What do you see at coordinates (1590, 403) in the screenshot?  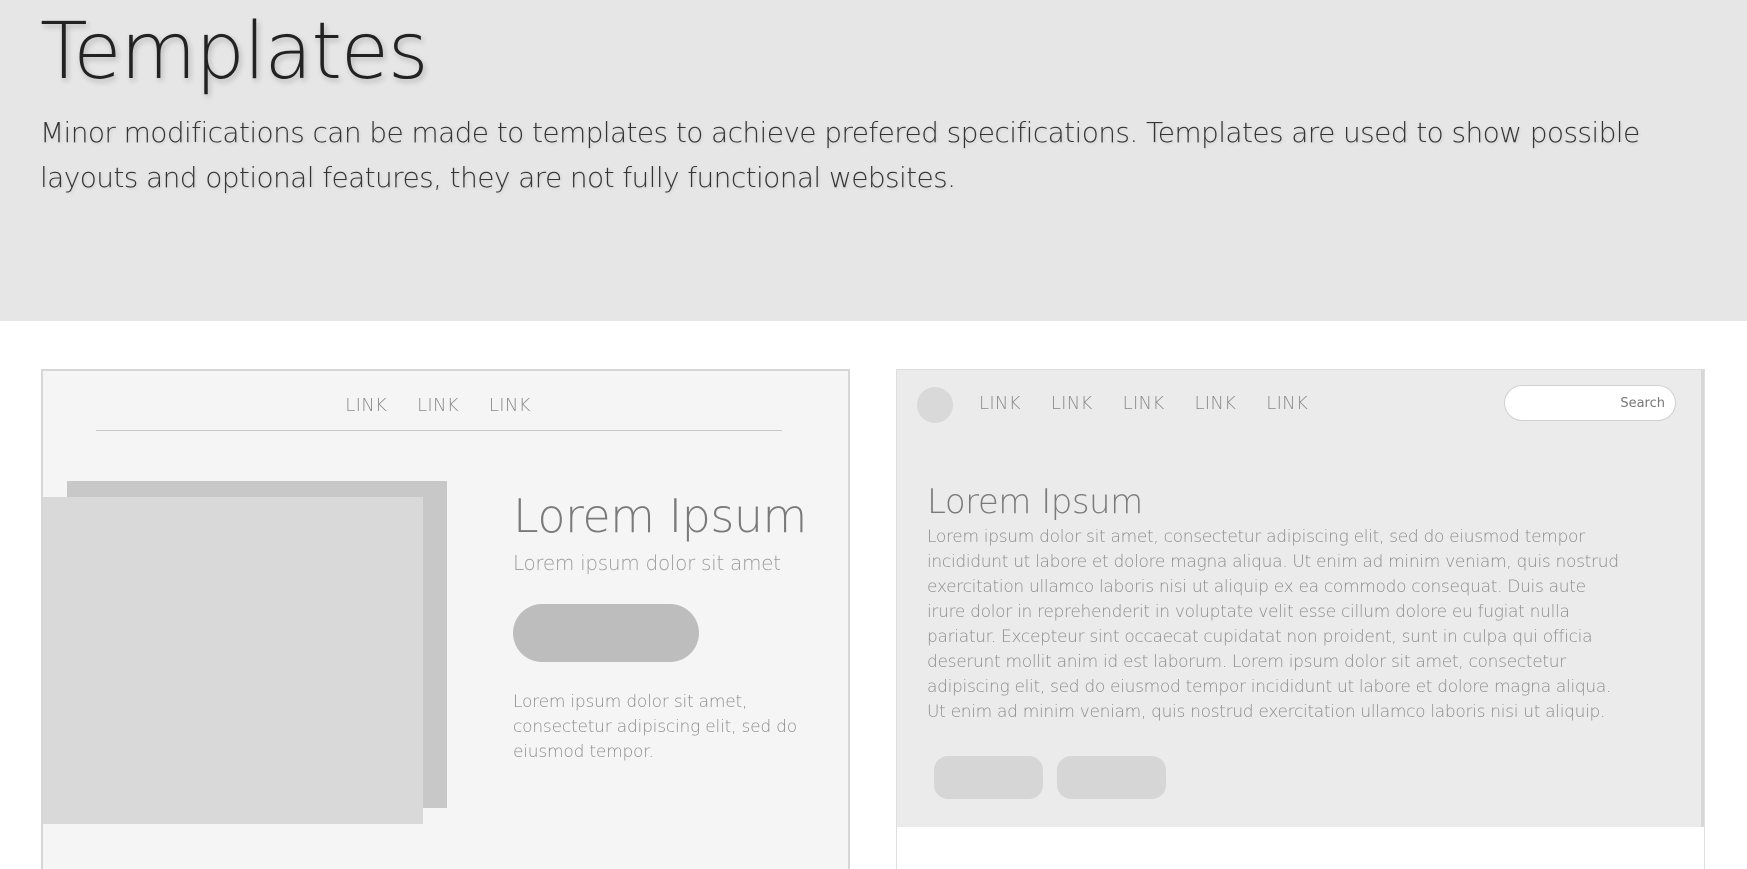 I see `search-input` at bounding box center [1590, 403].